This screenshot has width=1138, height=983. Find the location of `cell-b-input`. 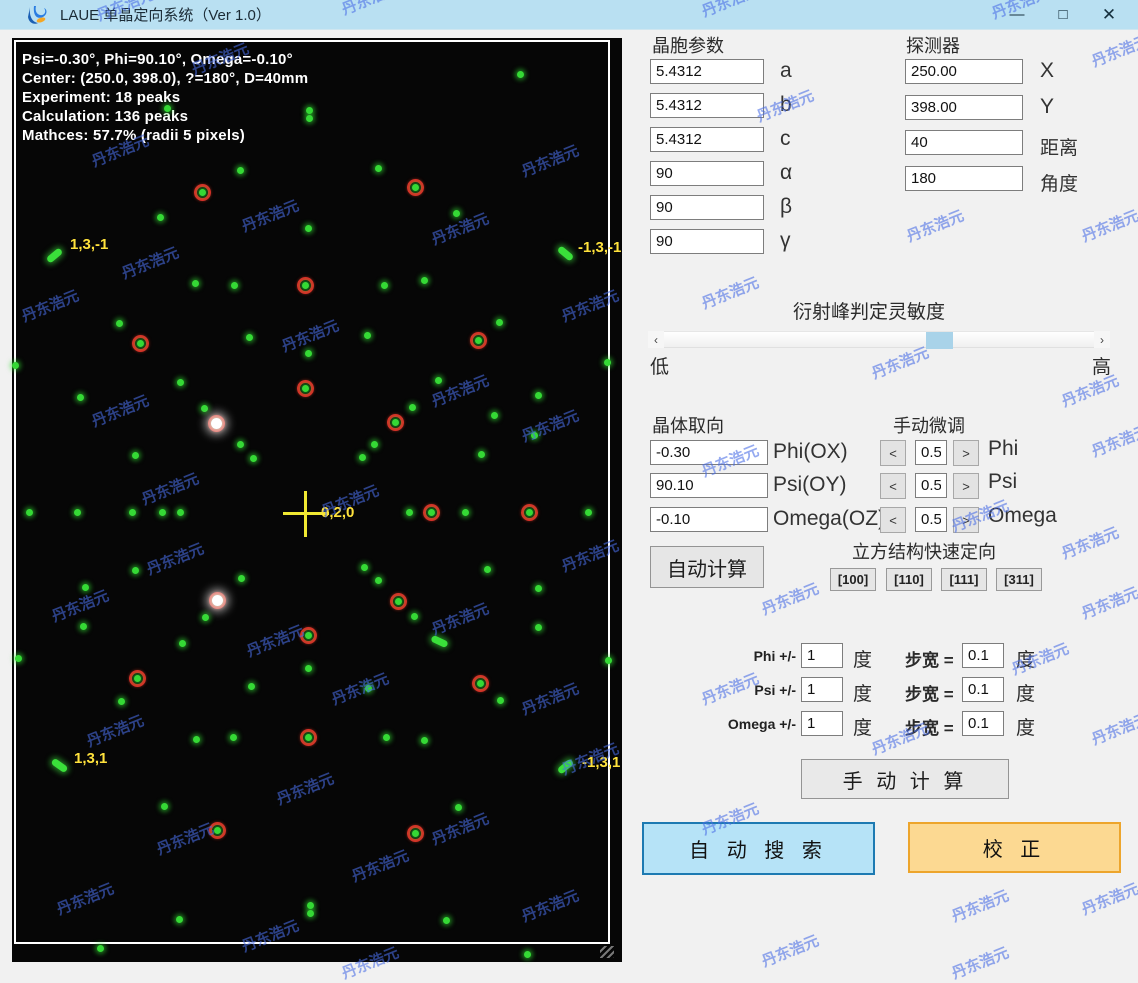

cell-b-input is located at coordinates (707, 105).